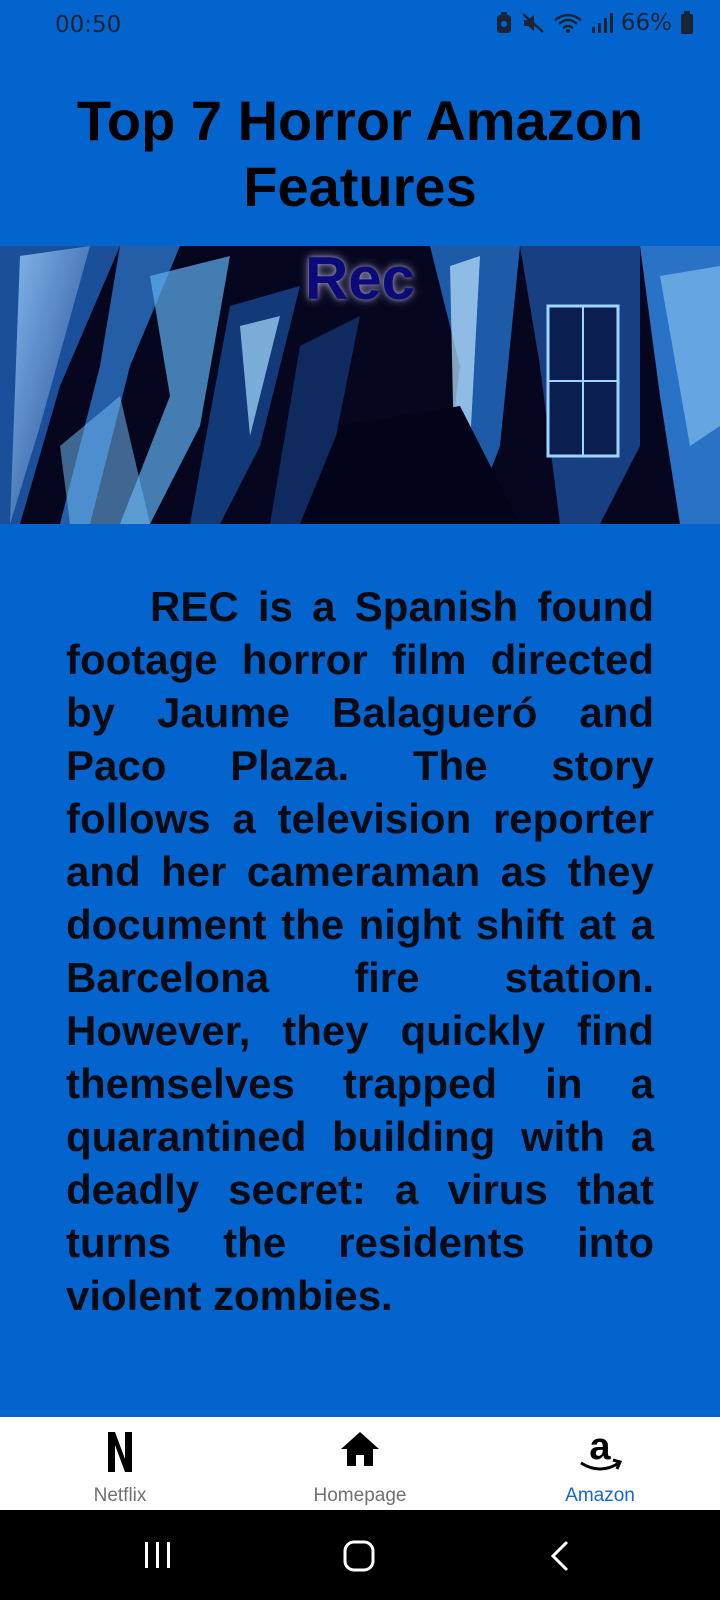 This screenshot has width=720, height=1600. Describe the element at coordinates (360, 26) in the screenshot. I see `status-bar: 00:50 66%` at that location.